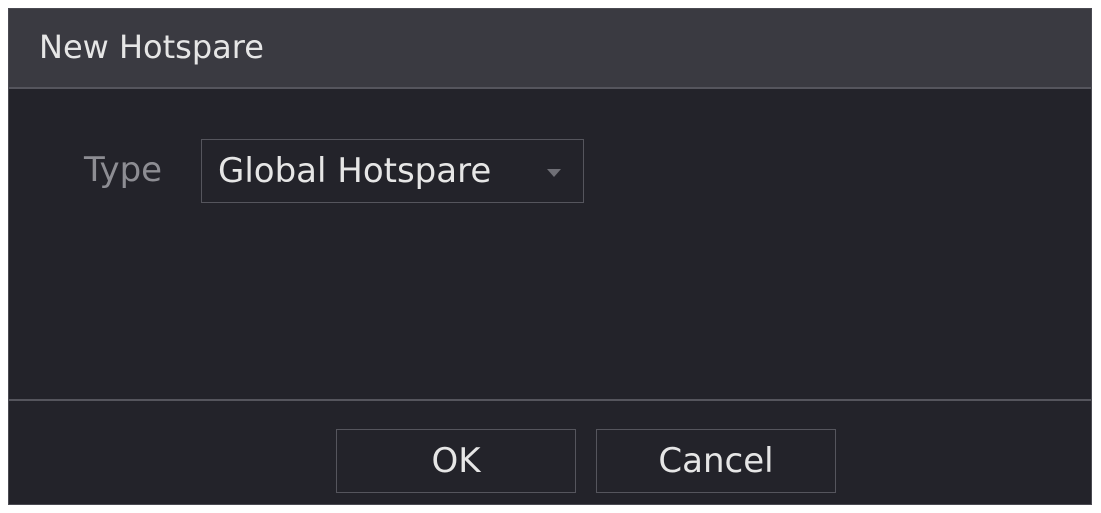 The image size is (1101, 513). I want to click on type-select: Global Hotspare, so click(392, 171).